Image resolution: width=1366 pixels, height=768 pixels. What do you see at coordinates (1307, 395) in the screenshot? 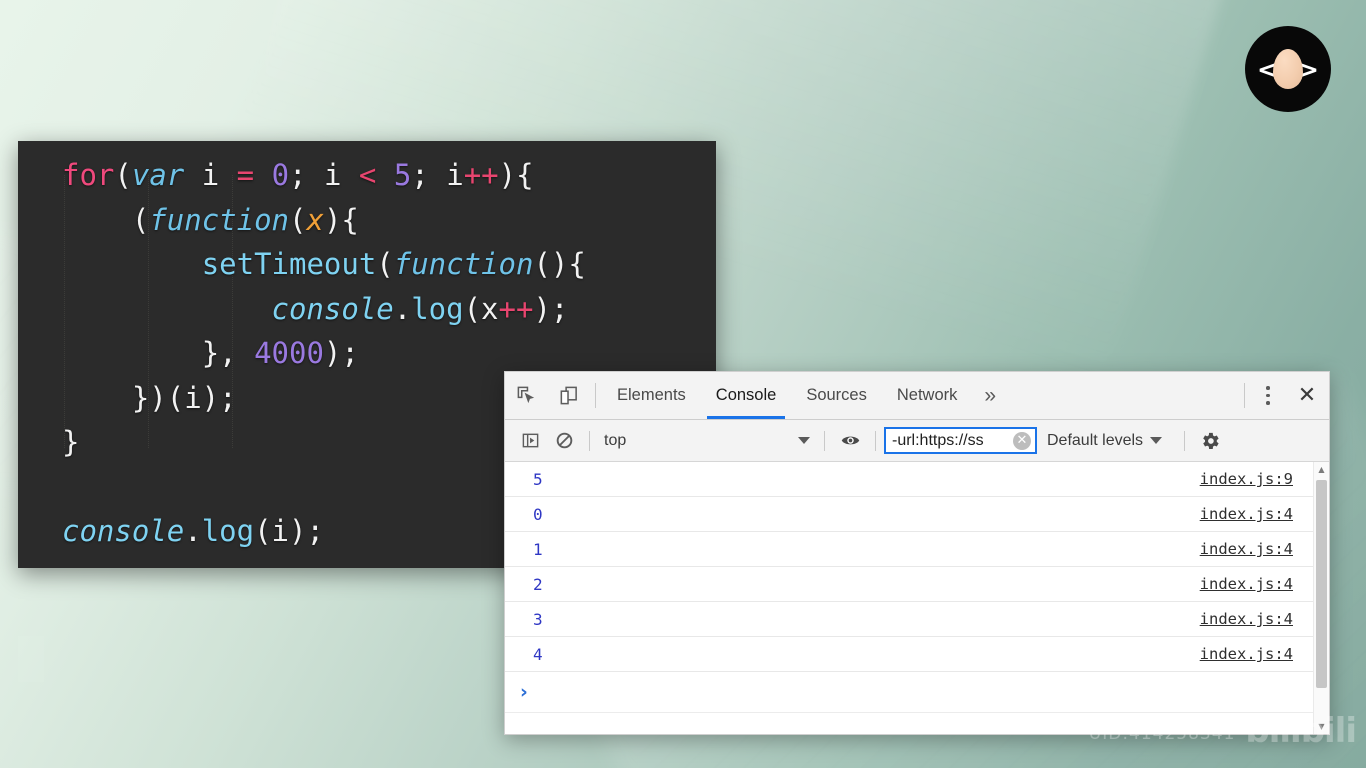
I see `close-icon: ✕` at bounding box center [1307, 395].